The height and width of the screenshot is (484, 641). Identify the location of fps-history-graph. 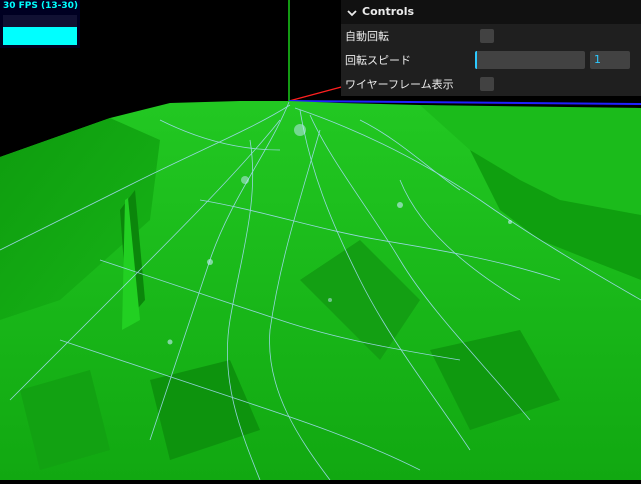
(40, 30).